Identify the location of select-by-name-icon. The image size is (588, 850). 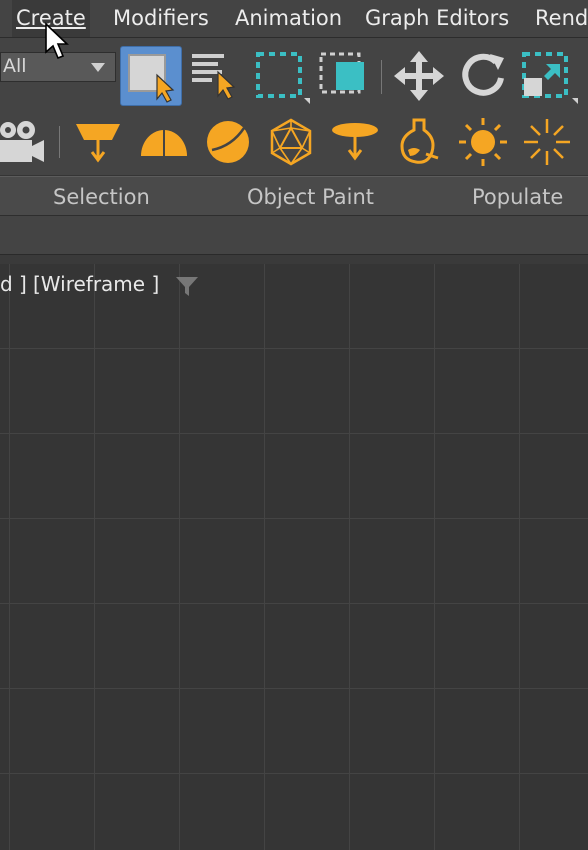
(214, 77).